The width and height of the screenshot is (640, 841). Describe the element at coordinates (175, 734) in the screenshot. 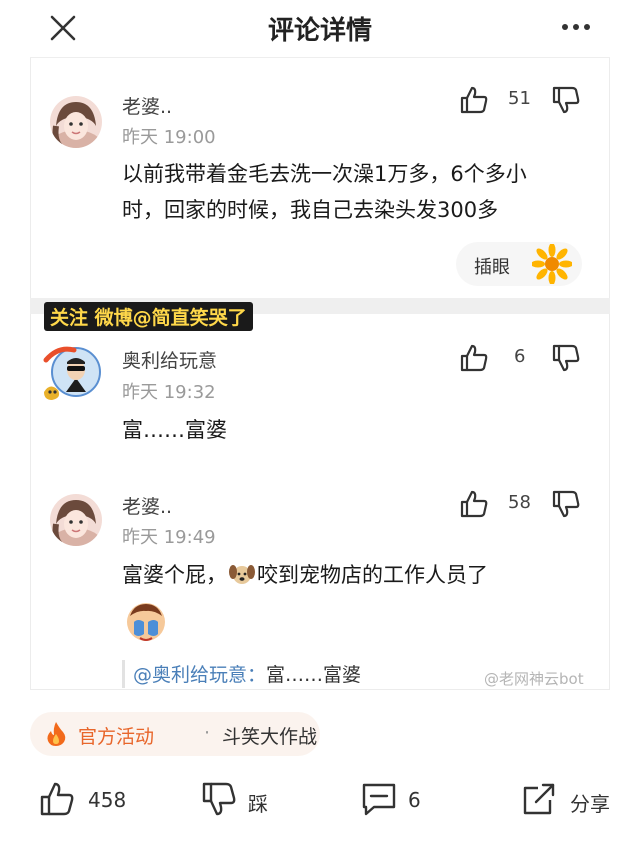

I see `activity-banner: 官方活动 · 斗笑大作战` at that location.